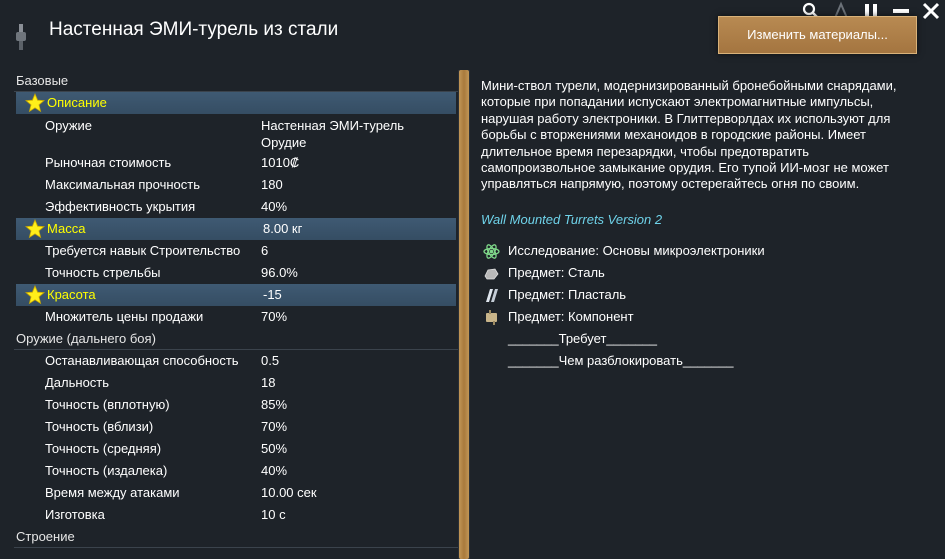  What do you see at coordinates (236, 515) in the screenshot?
I see `stat-row: Изготовка 10 с` at bounding box center [236, 515].